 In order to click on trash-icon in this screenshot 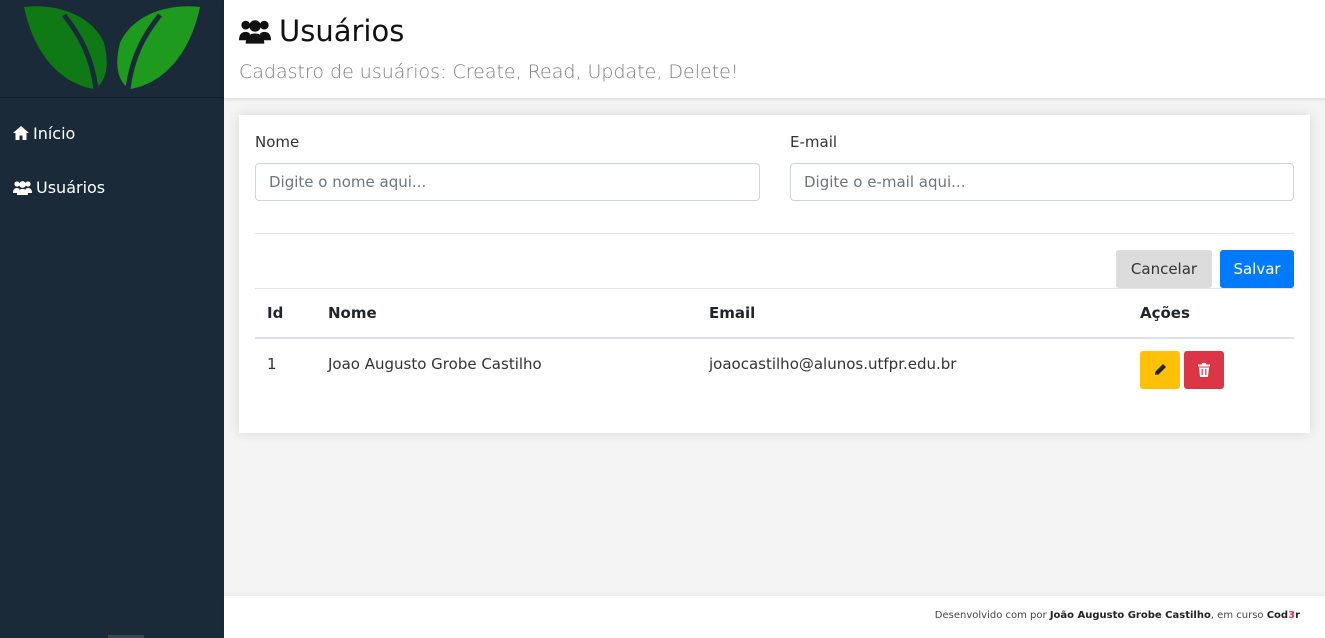, I will do `click(1204, 369)`.